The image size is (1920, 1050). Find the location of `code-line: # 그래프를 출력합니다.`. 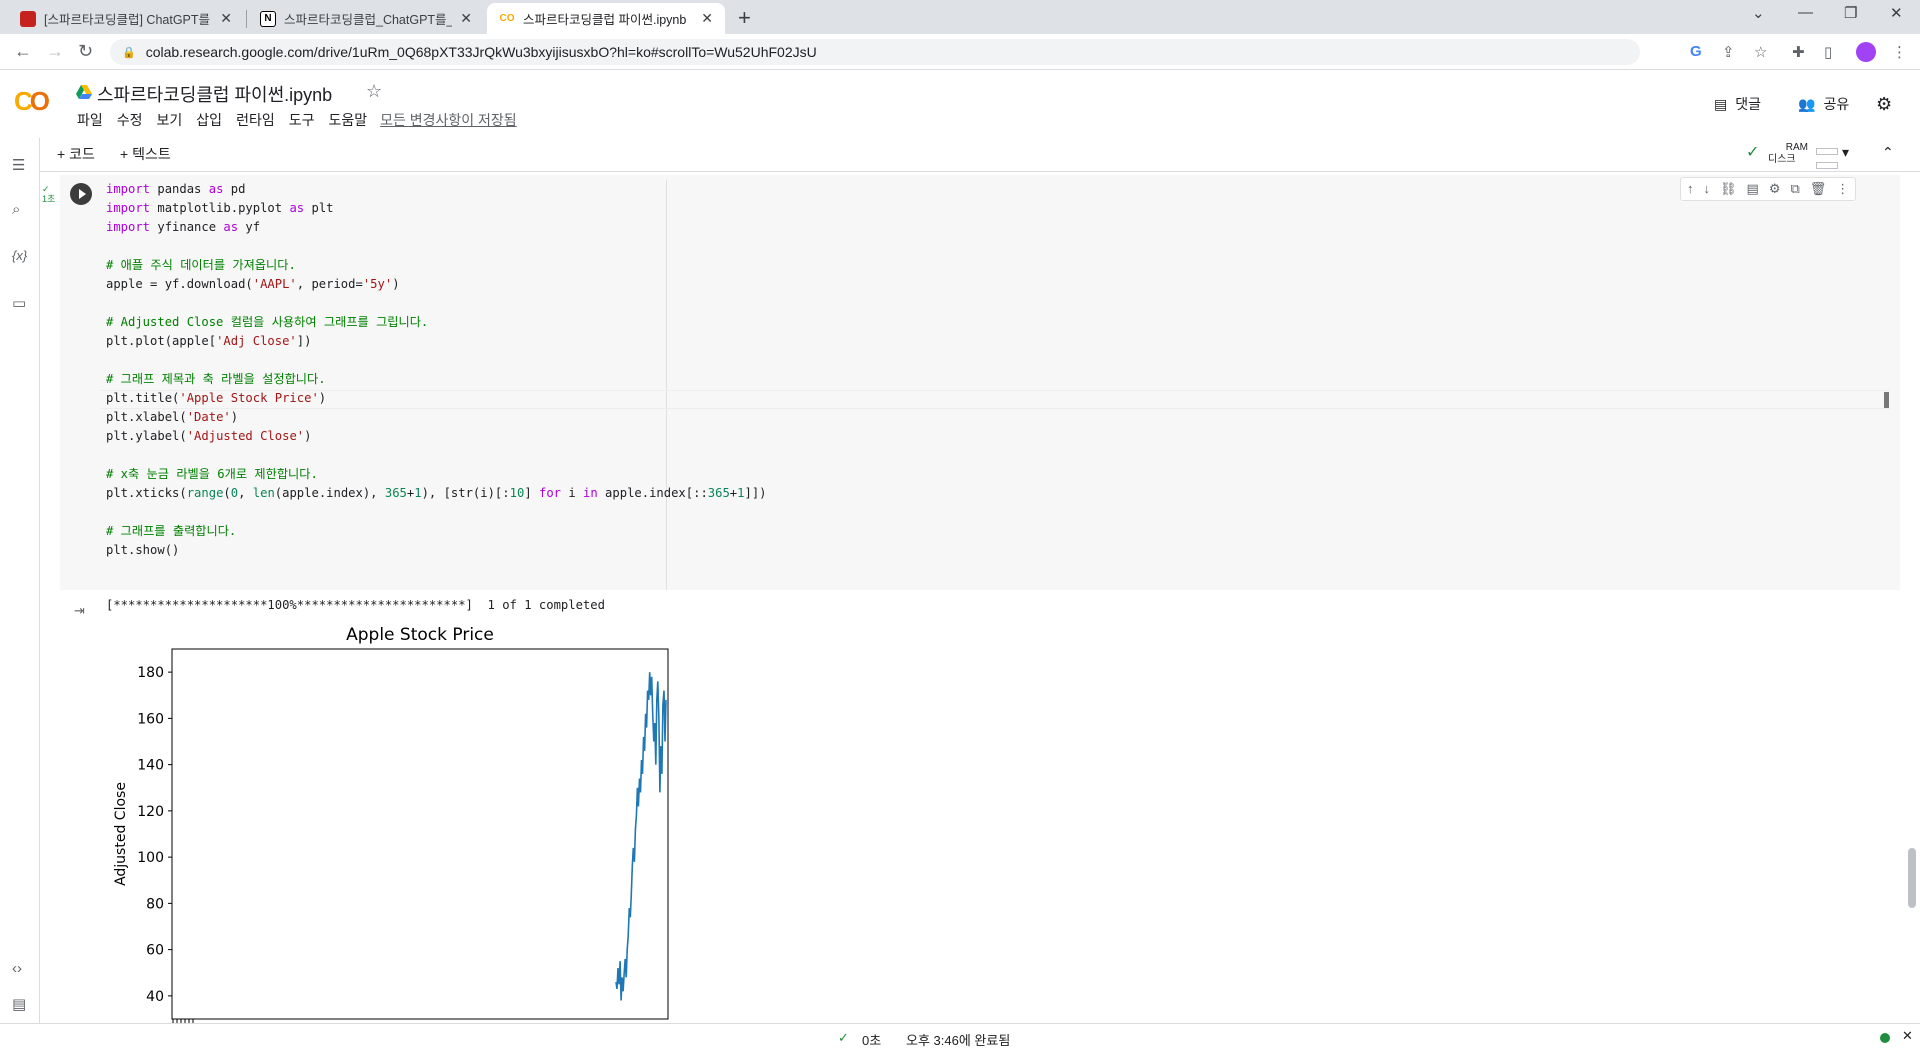

code-line: # 그래프를 출력합니다. is located at coordinates (171, 531).